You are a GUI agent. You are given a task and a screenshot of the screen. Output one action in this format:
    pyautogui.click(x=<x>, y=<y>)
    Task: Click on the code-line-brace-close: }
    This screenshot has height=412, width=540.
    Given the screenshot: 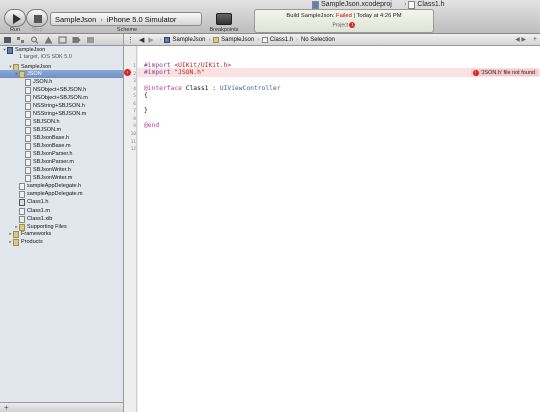 What is the action you would take?
    pyautogui.click(x=146, y=111)
    